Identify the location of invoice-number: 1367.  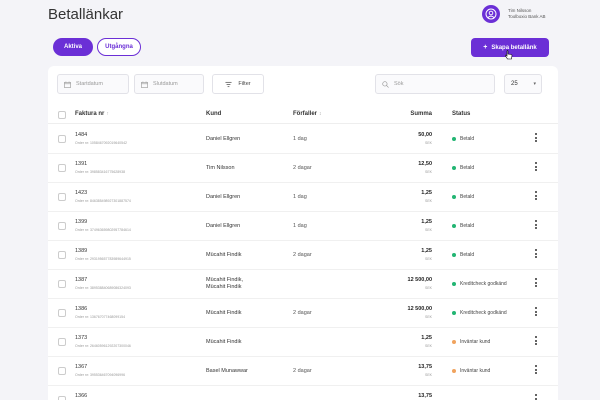
(81, 367).